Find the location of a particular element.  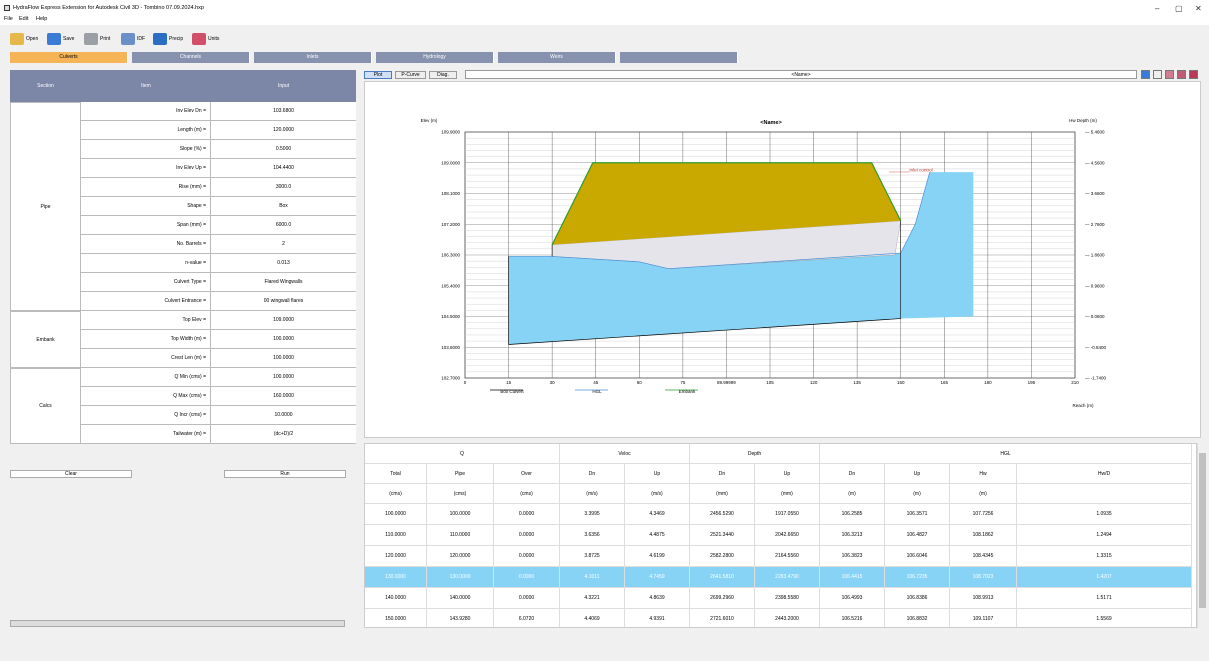

table-cell: 2456.5290 is located at coordinates (722, 514).